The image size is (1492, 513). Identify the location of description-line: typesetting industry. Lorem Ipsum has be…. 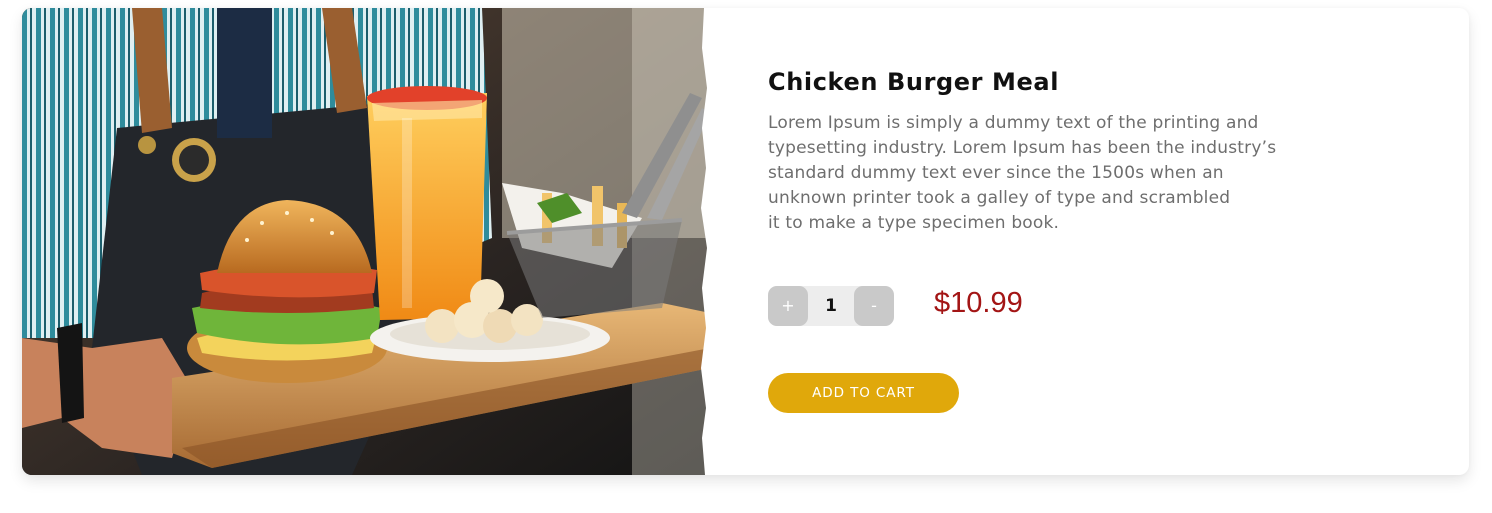
(1022, 148).